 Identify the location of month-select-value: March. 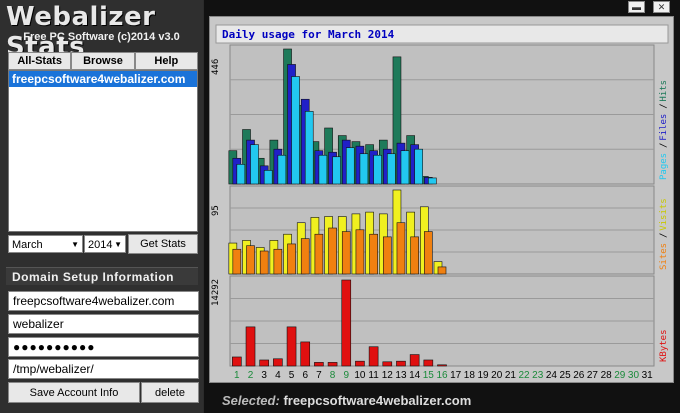
(27, 245).